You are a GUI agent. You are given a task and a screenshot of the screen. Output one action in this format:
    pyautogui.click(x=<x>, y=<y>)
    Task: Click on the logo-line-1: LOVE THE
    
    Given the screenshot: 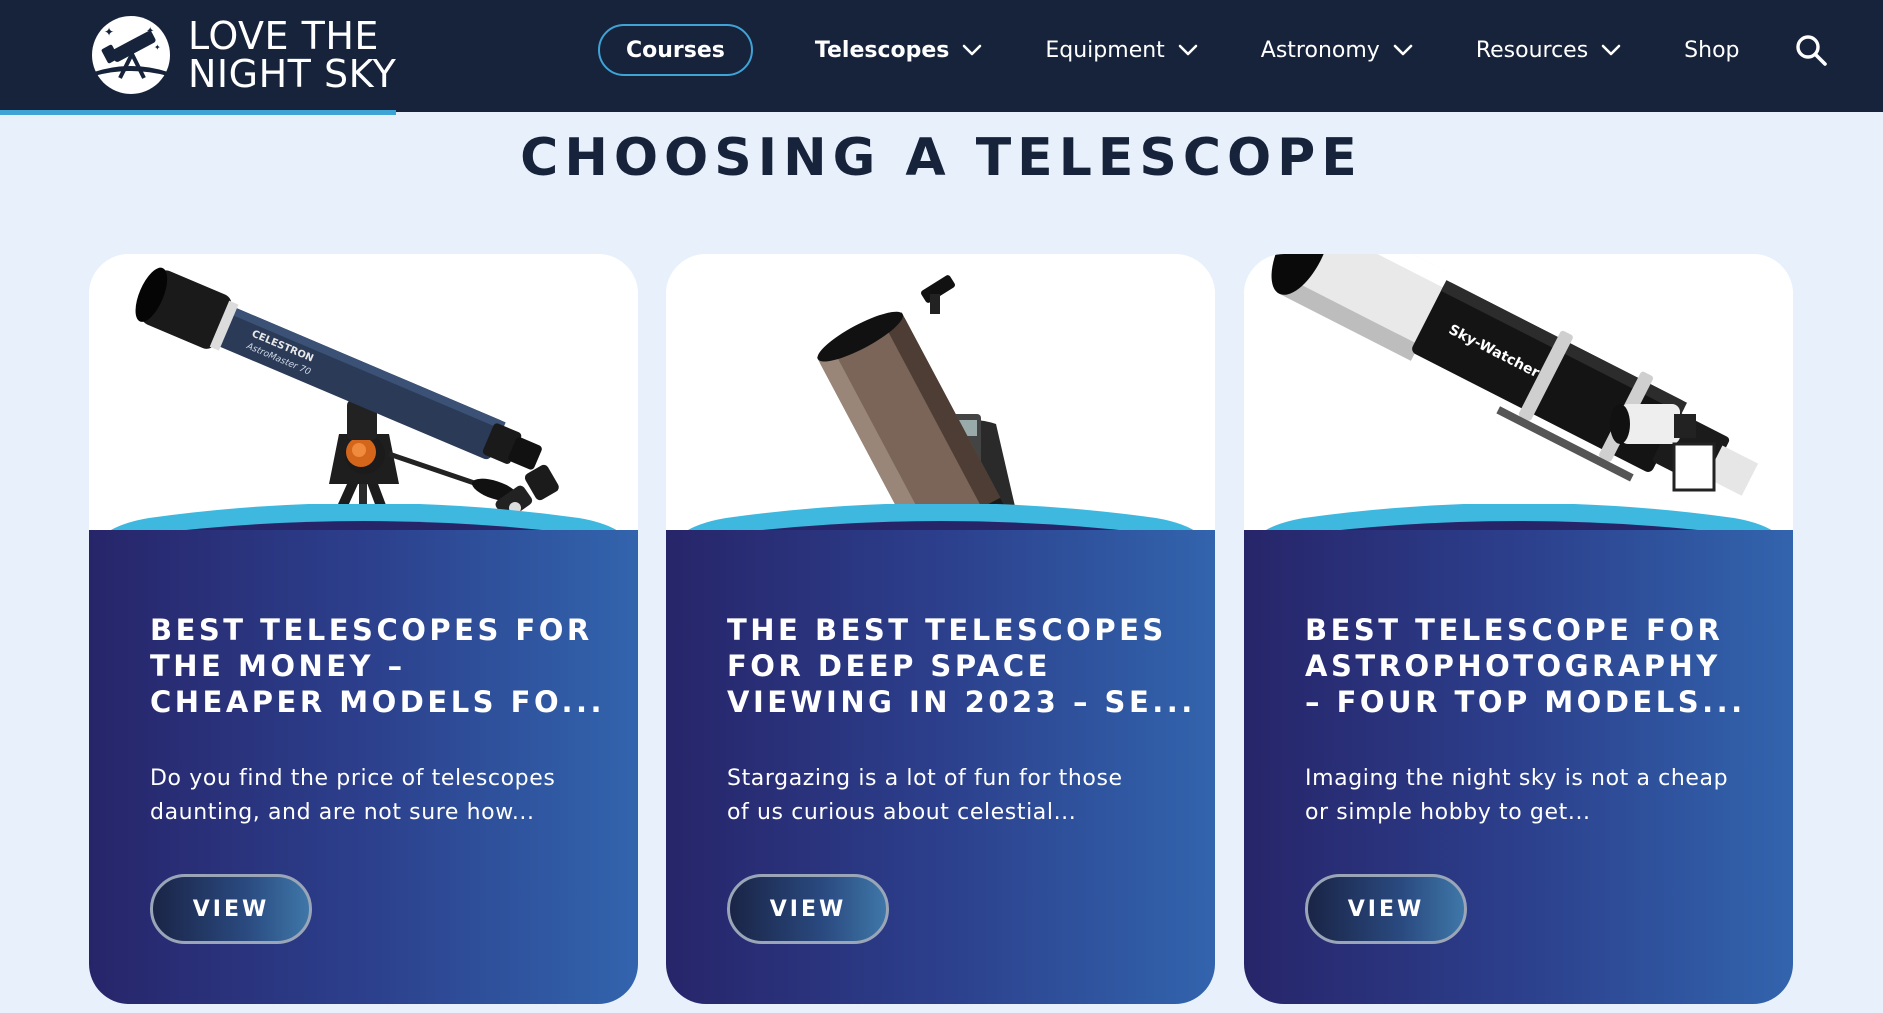 What is the action you would take?
    pyautogui.click(x=283, y=36)
    